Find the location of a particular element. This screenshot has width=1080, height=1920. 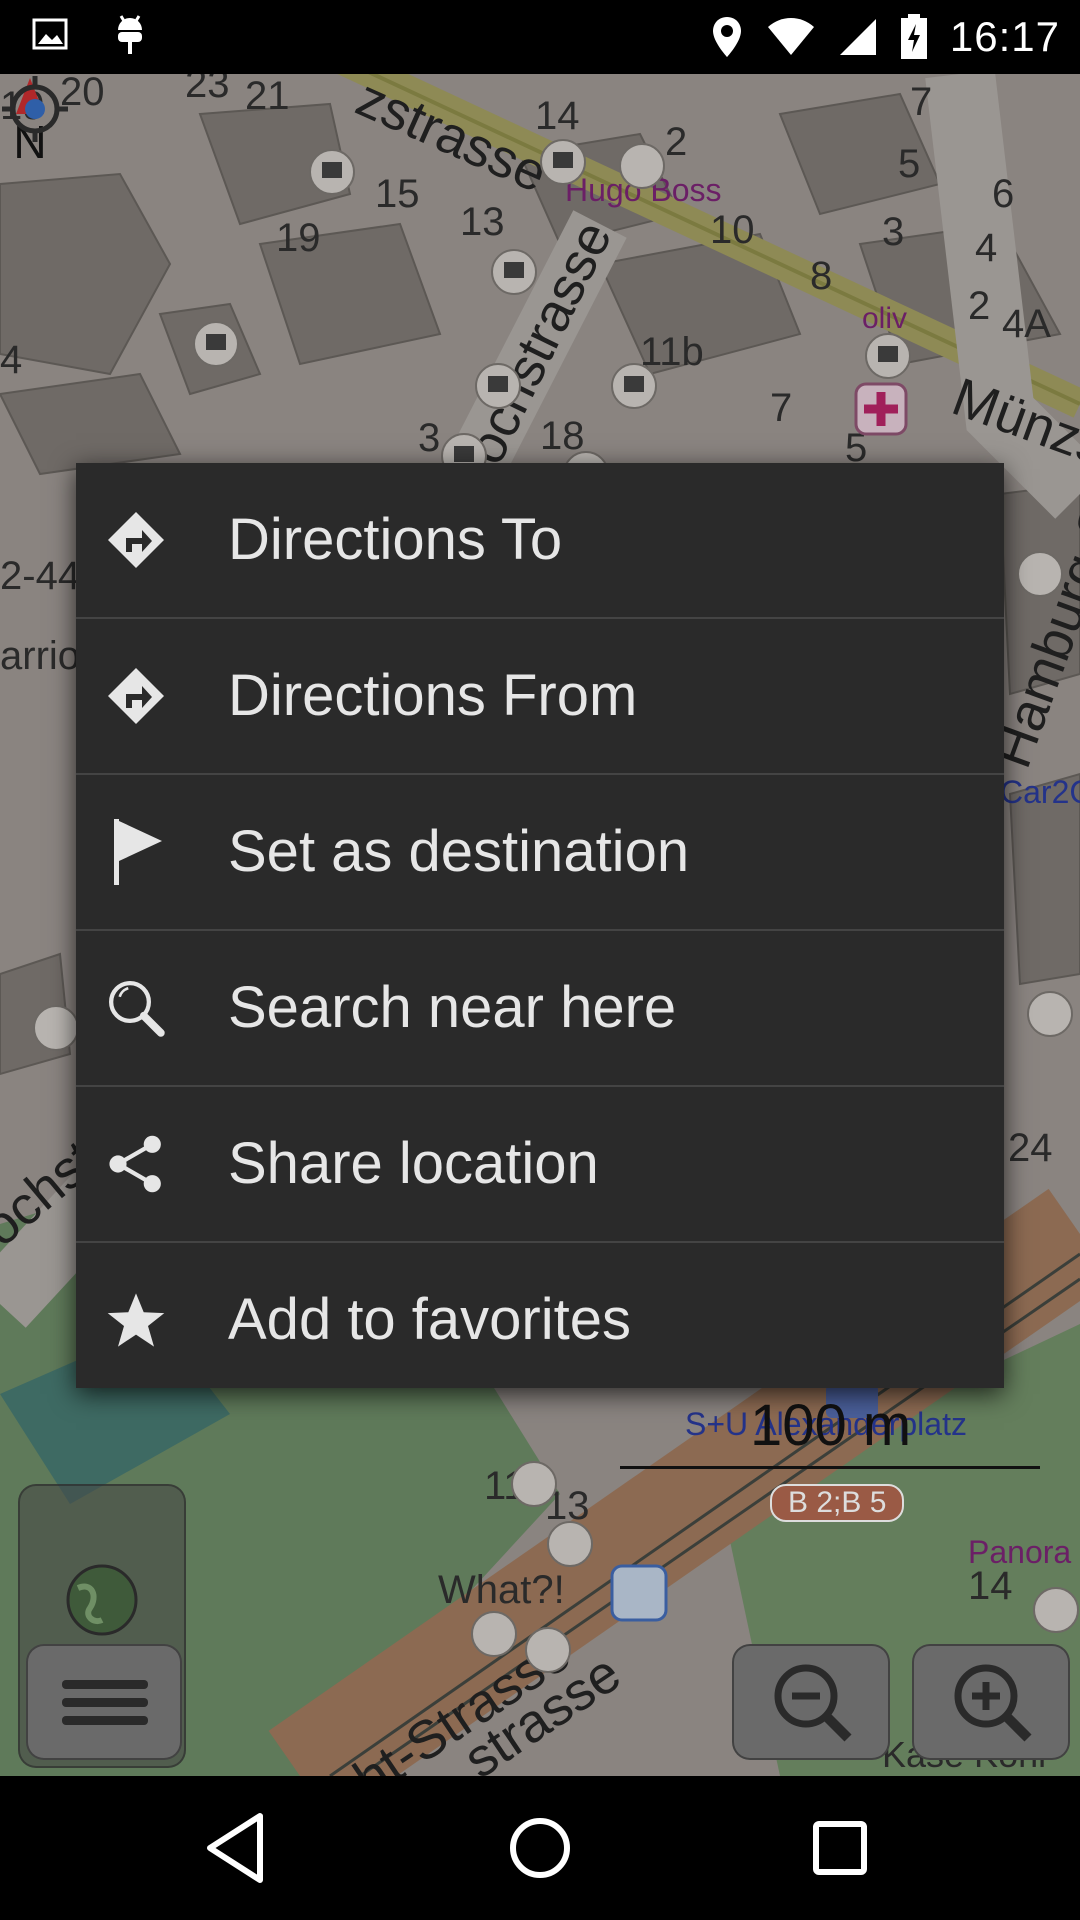

scale-label: 100 m is located at coordinates (831, 1425).